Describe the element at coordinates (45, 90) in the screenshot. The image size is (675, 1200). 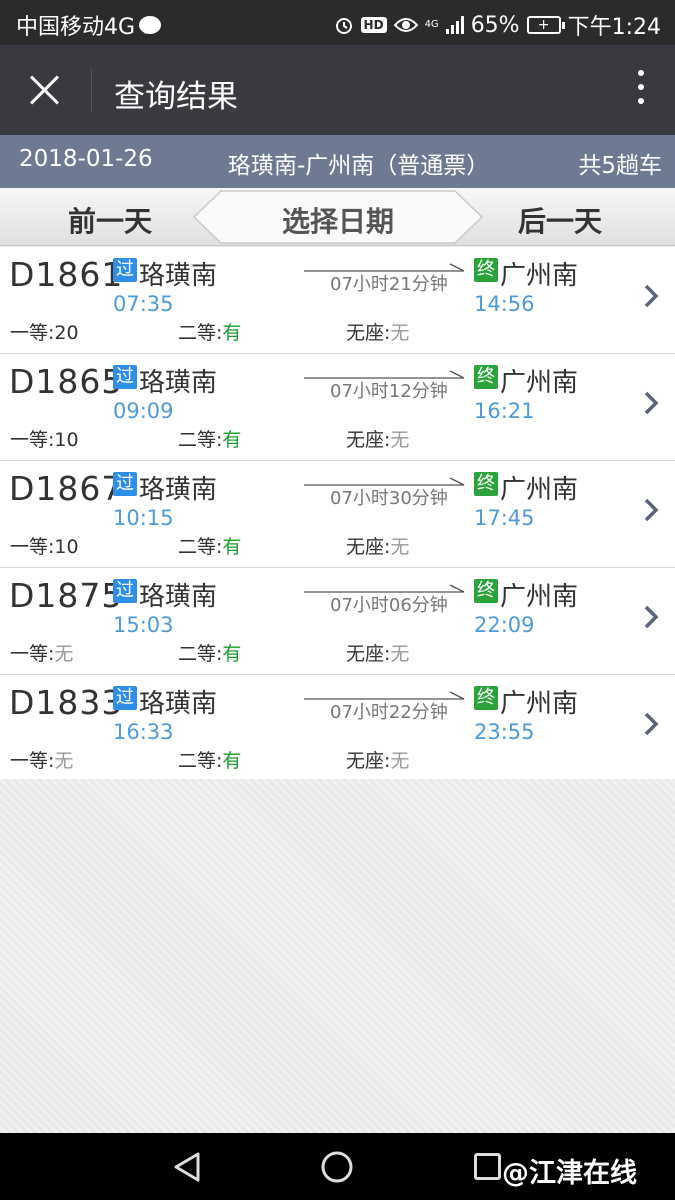
I see `close-icon` at that location.